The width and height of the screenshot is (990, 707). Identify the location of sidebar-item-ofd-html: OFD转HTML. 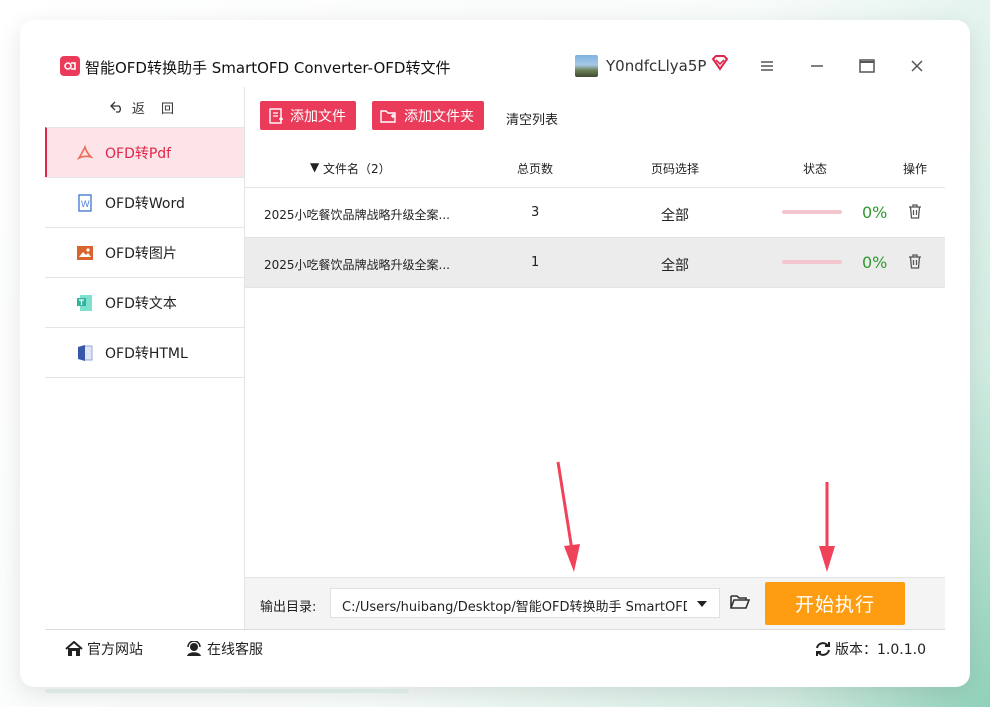
(144, 352).